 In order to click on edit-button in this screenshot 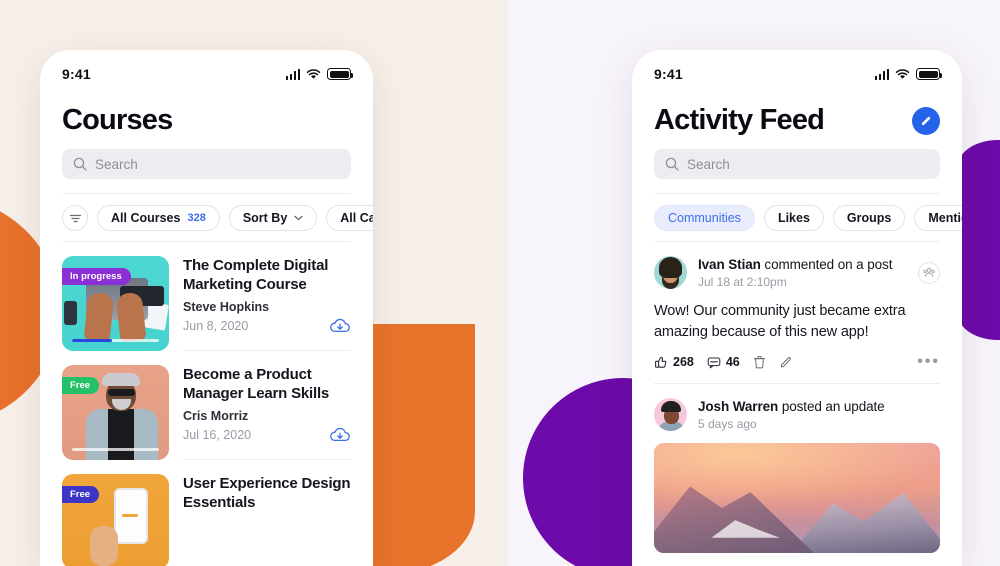, I will do `click(786, 362)`.